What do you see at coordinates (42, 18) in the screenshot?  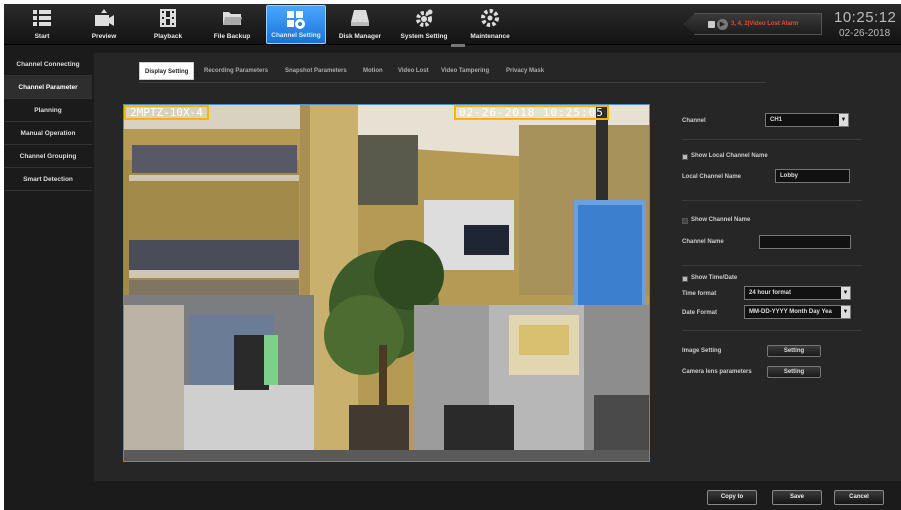 I see `menu-icon` at bounding box center [42, 18].